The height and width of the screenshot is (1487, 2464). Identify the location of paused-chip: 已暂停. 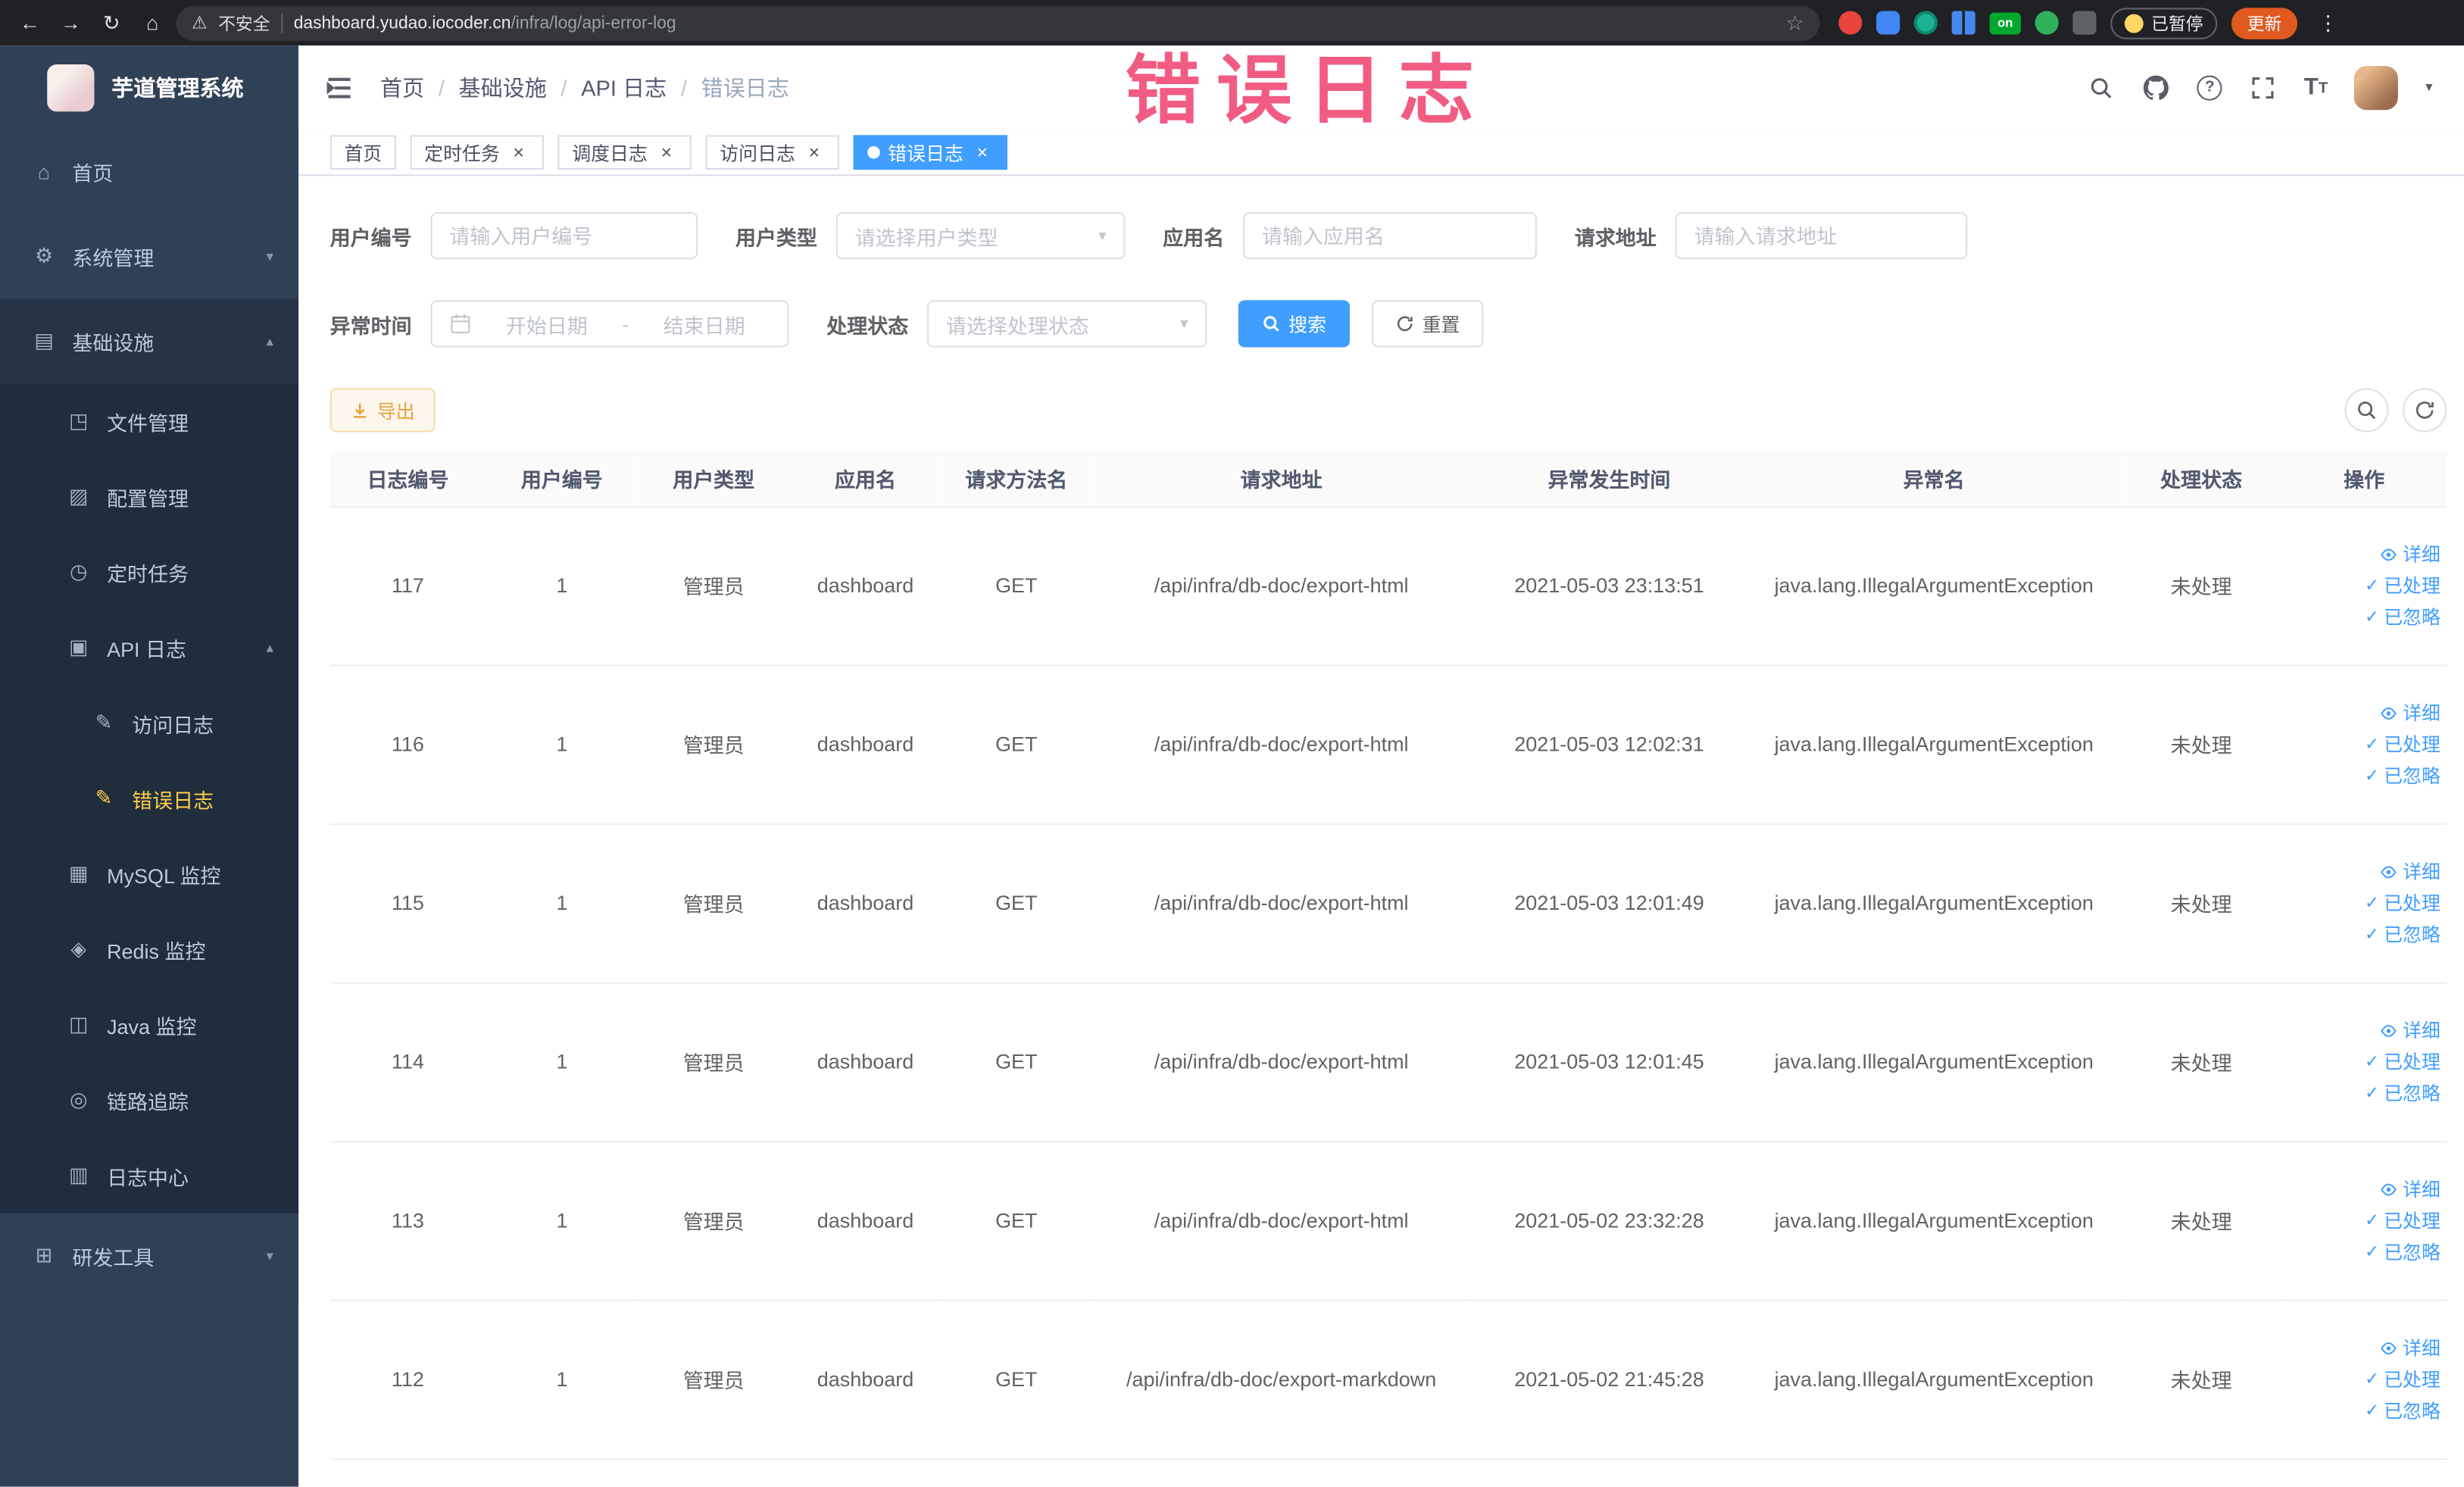
(2164, 23).